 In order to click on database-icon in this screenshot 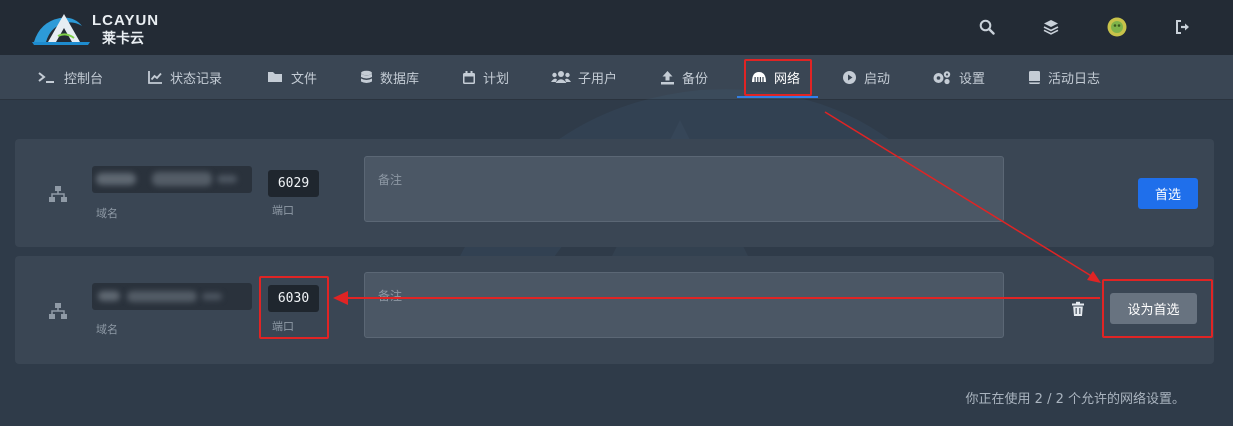, I will do `click(366, 76)`.